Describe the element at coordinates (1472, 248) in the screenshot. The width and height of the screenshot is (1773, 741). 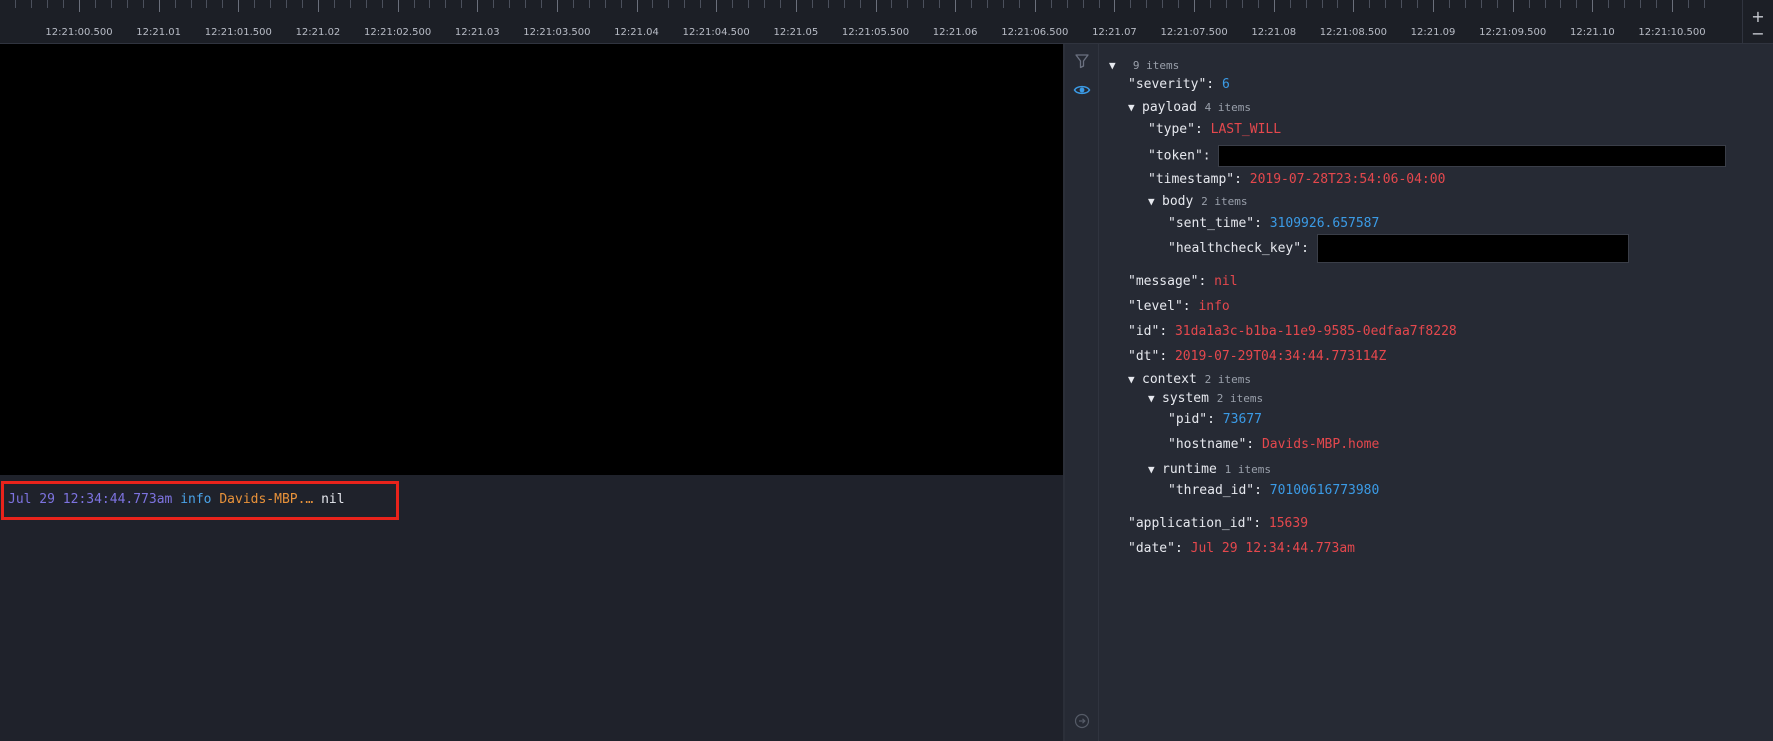
I see `redacted-value` at that location.